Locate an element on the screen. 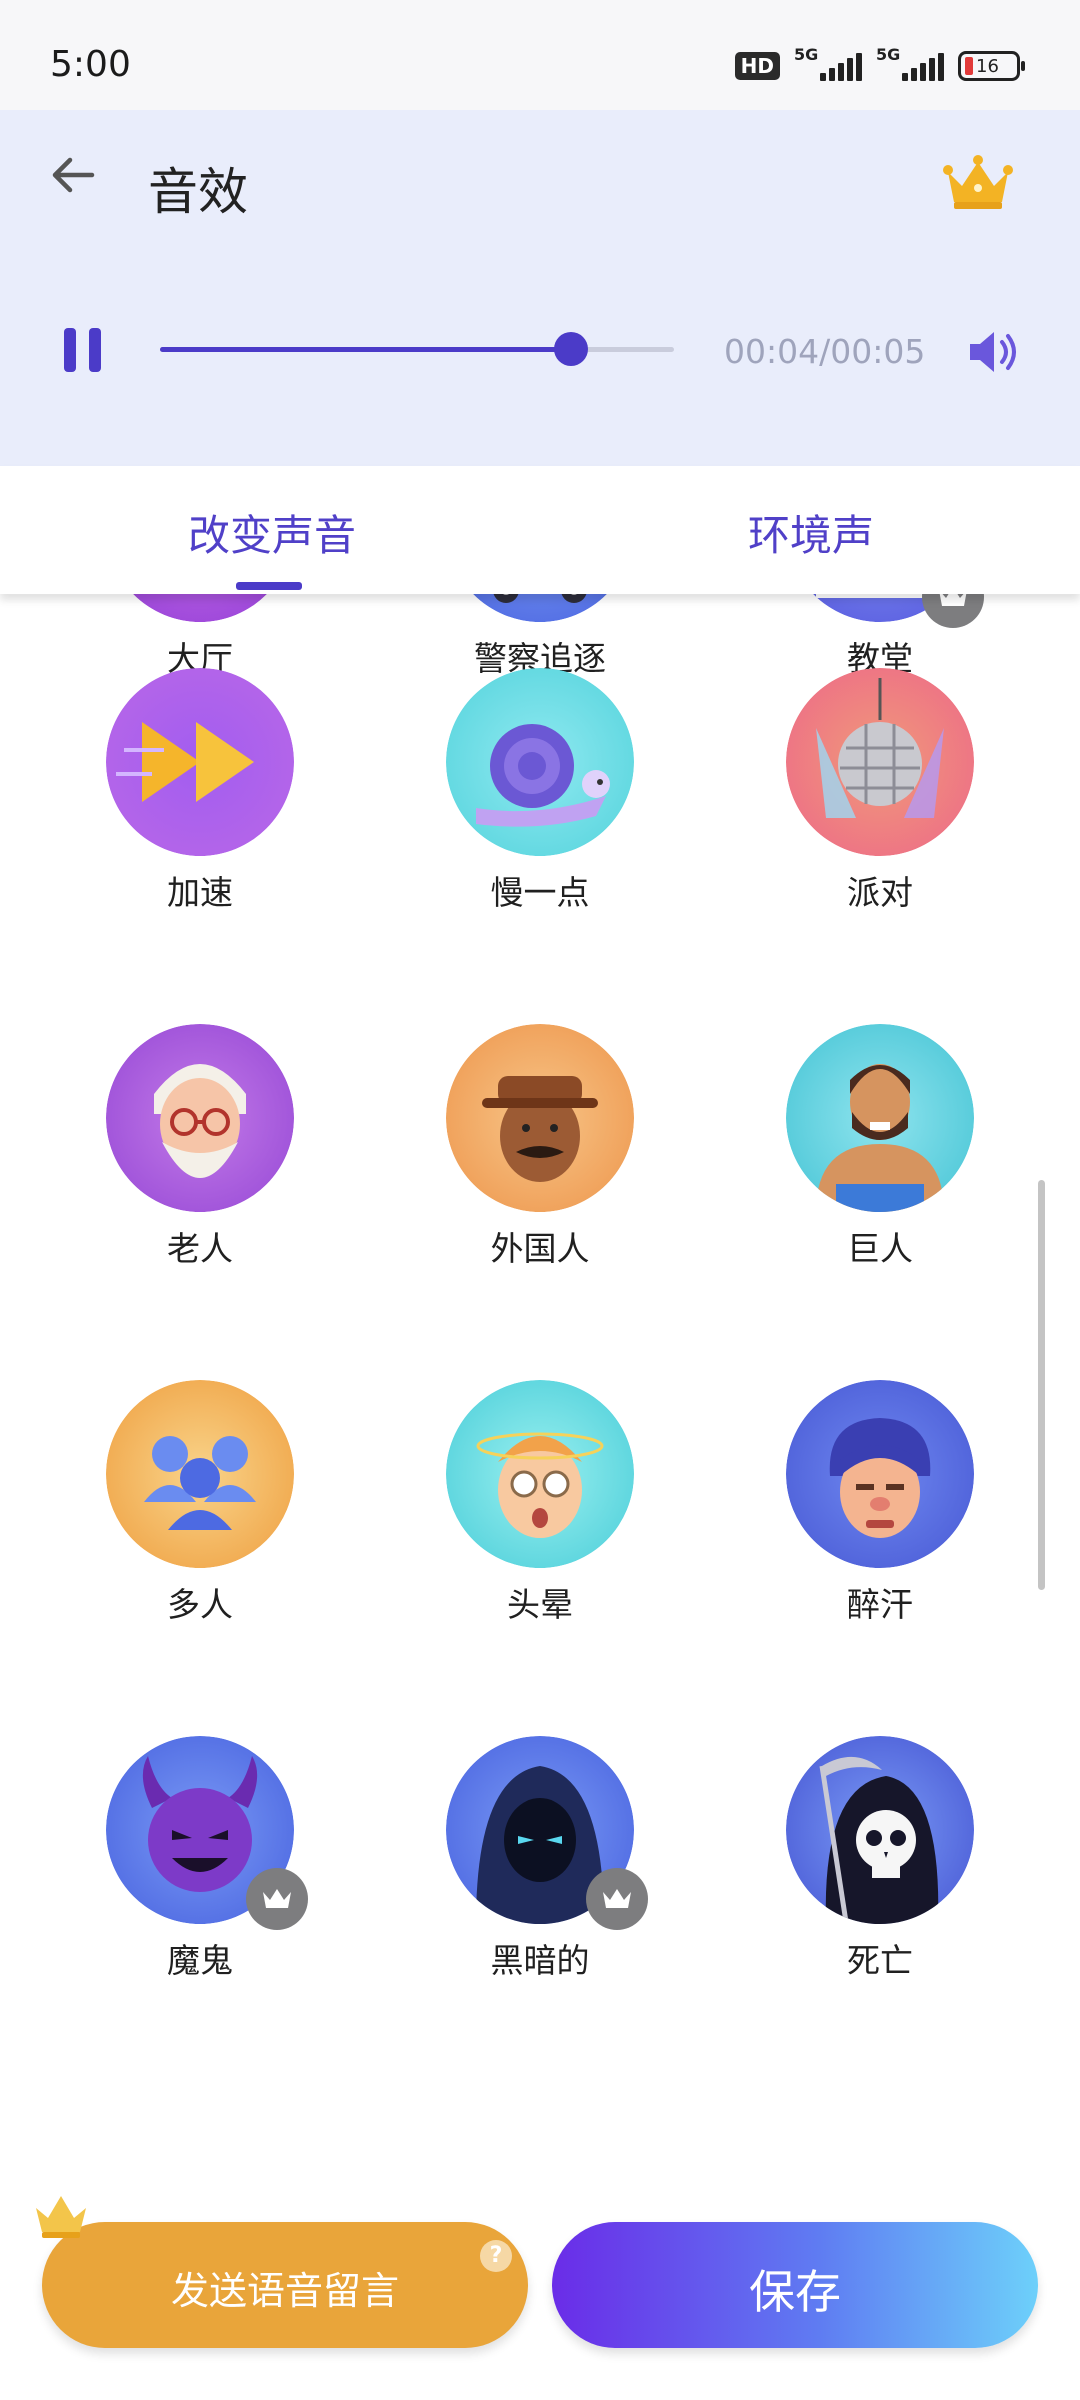 The width and height of the screenshot is (1080, 2400). save-label: 保存 is located at coordinates (795, 2292).